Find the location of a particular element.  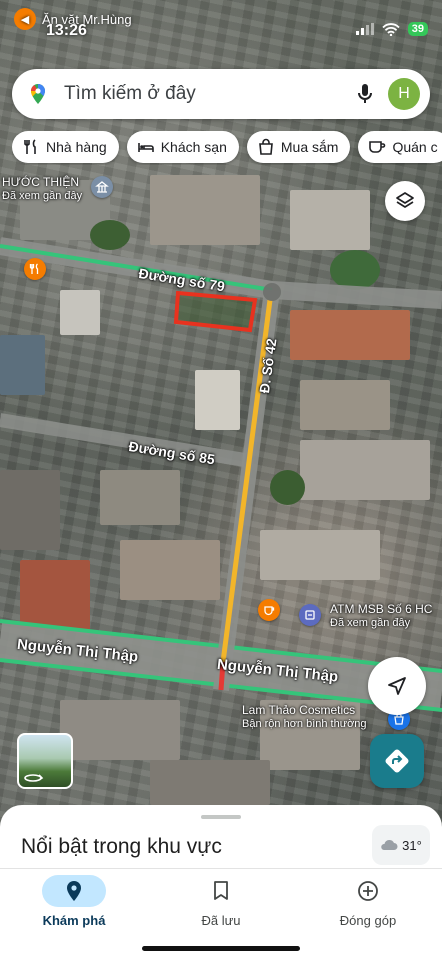

my-location-button is located at coordinates (397, 686).